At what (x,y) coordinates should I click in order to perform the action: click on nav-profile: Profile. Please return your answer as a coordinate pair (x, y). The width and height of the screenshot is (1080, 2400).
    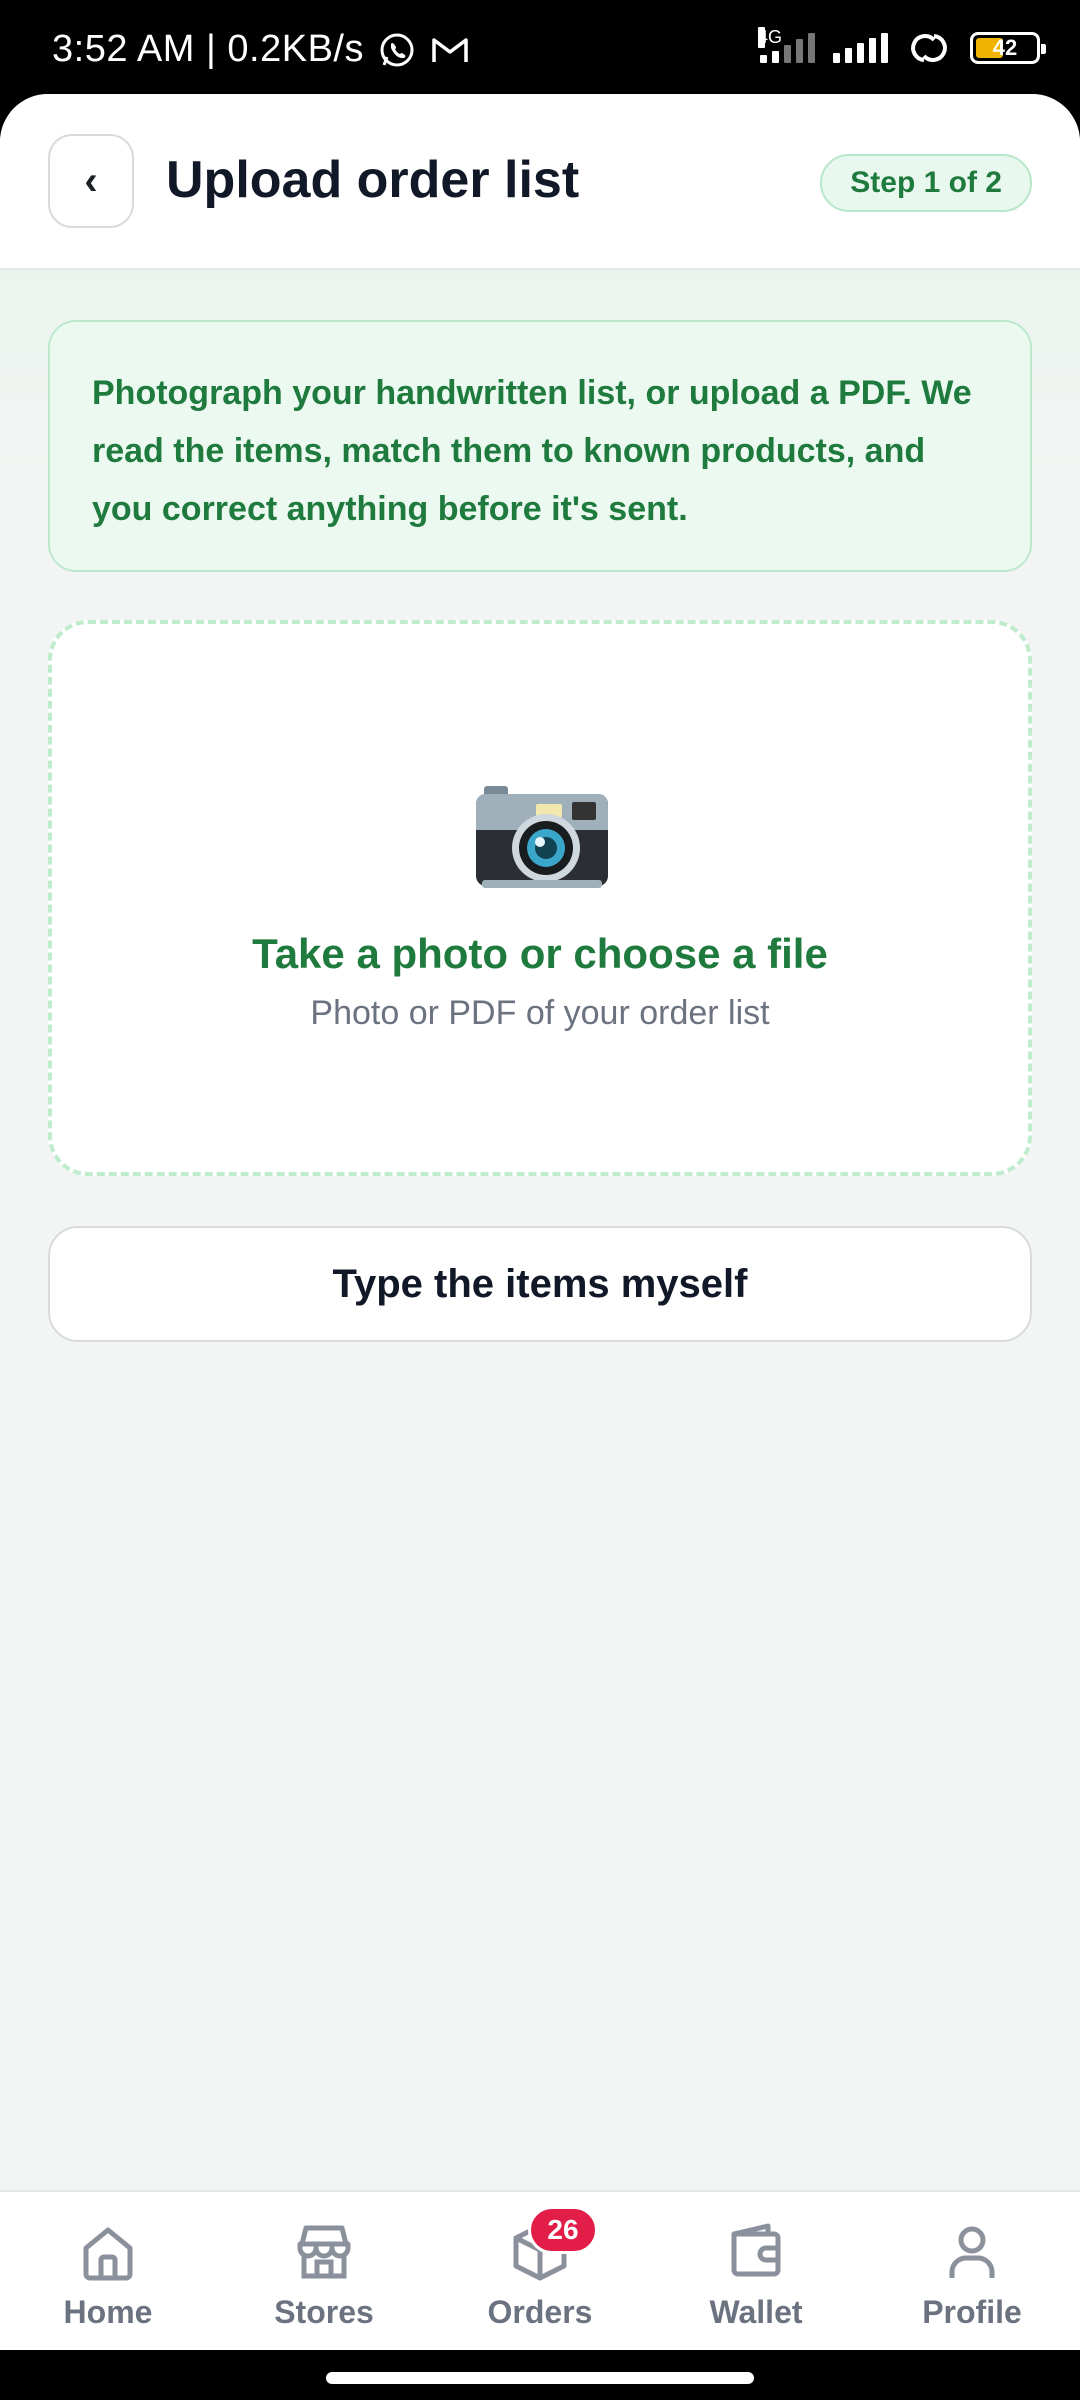
    Looking at the image, I should click on (972, 2271).